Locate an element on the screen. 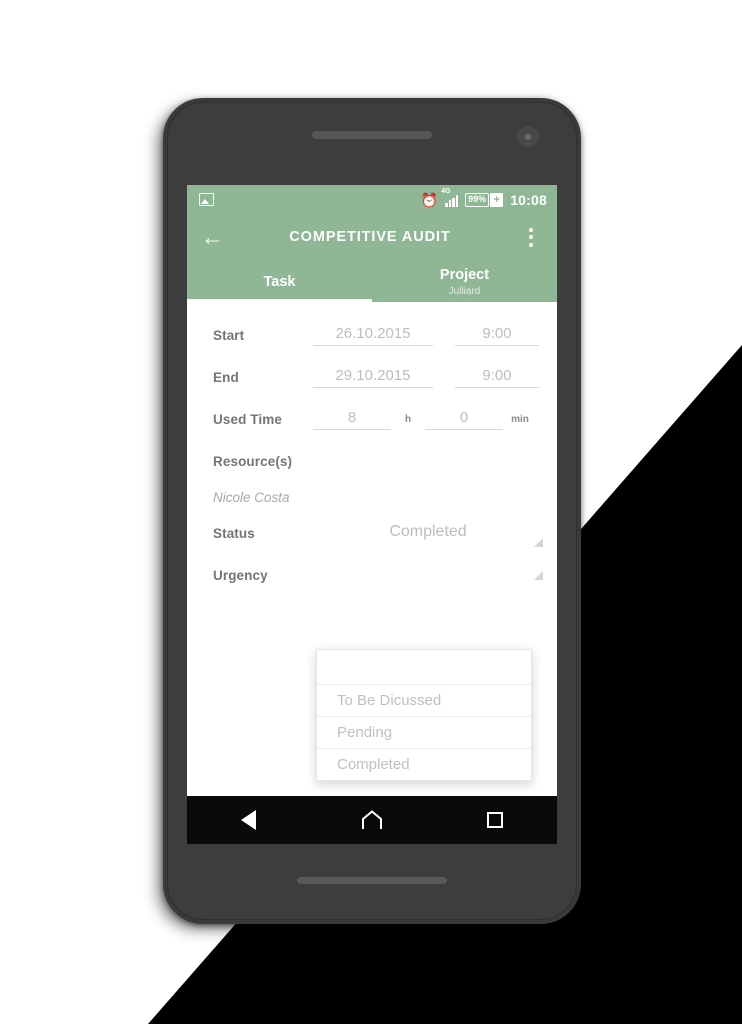 Image resolution: width=742 pixels, height=1024 pixels. form-row-status: Status Completed is located at coordinates (372, 533).